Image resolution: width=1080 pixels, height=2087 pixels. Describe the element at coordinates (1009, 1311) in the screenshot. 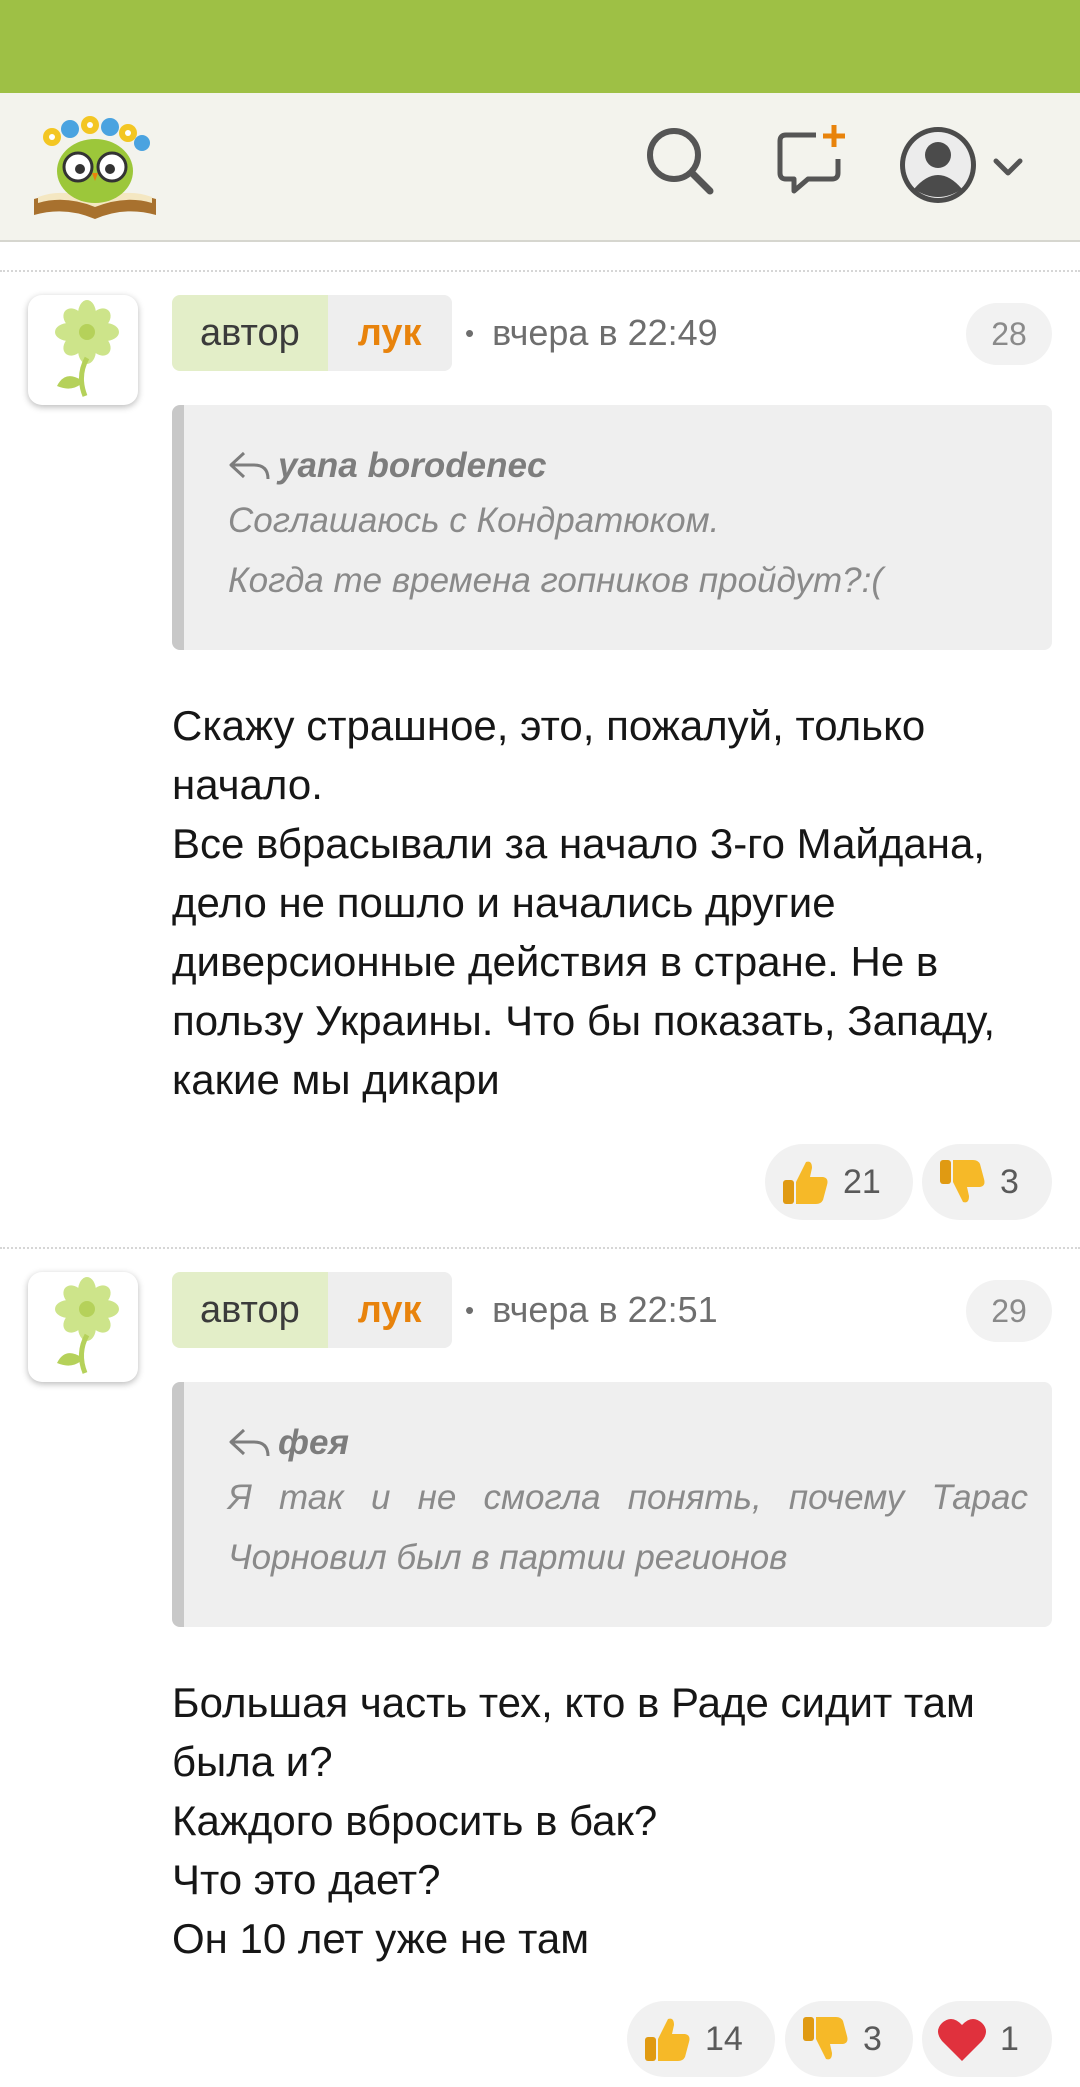

I see `comment-number: 29` at that location.